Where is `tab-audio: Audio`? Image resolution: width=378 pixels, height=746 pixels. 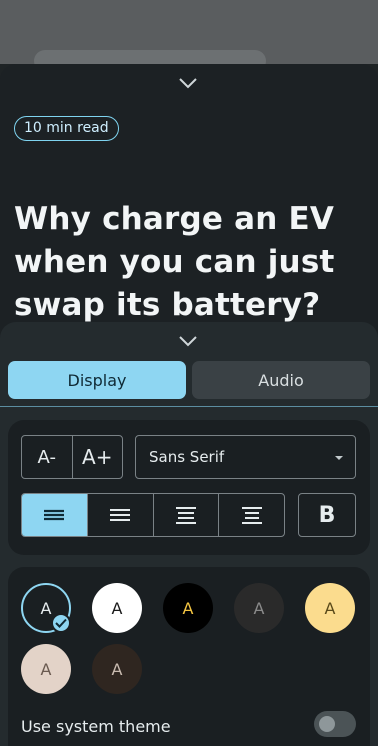 tab-audio: Audio is located at coordinates (281, 380).